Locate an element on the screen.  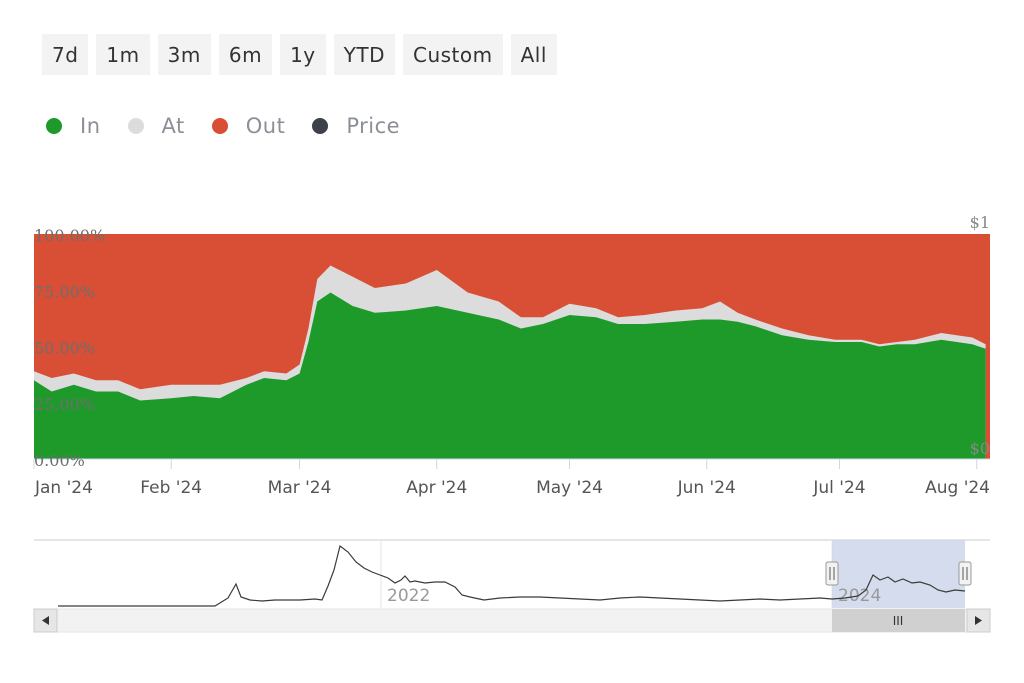
y-tick-label: 0.00% is located at coordinates (59, 460).